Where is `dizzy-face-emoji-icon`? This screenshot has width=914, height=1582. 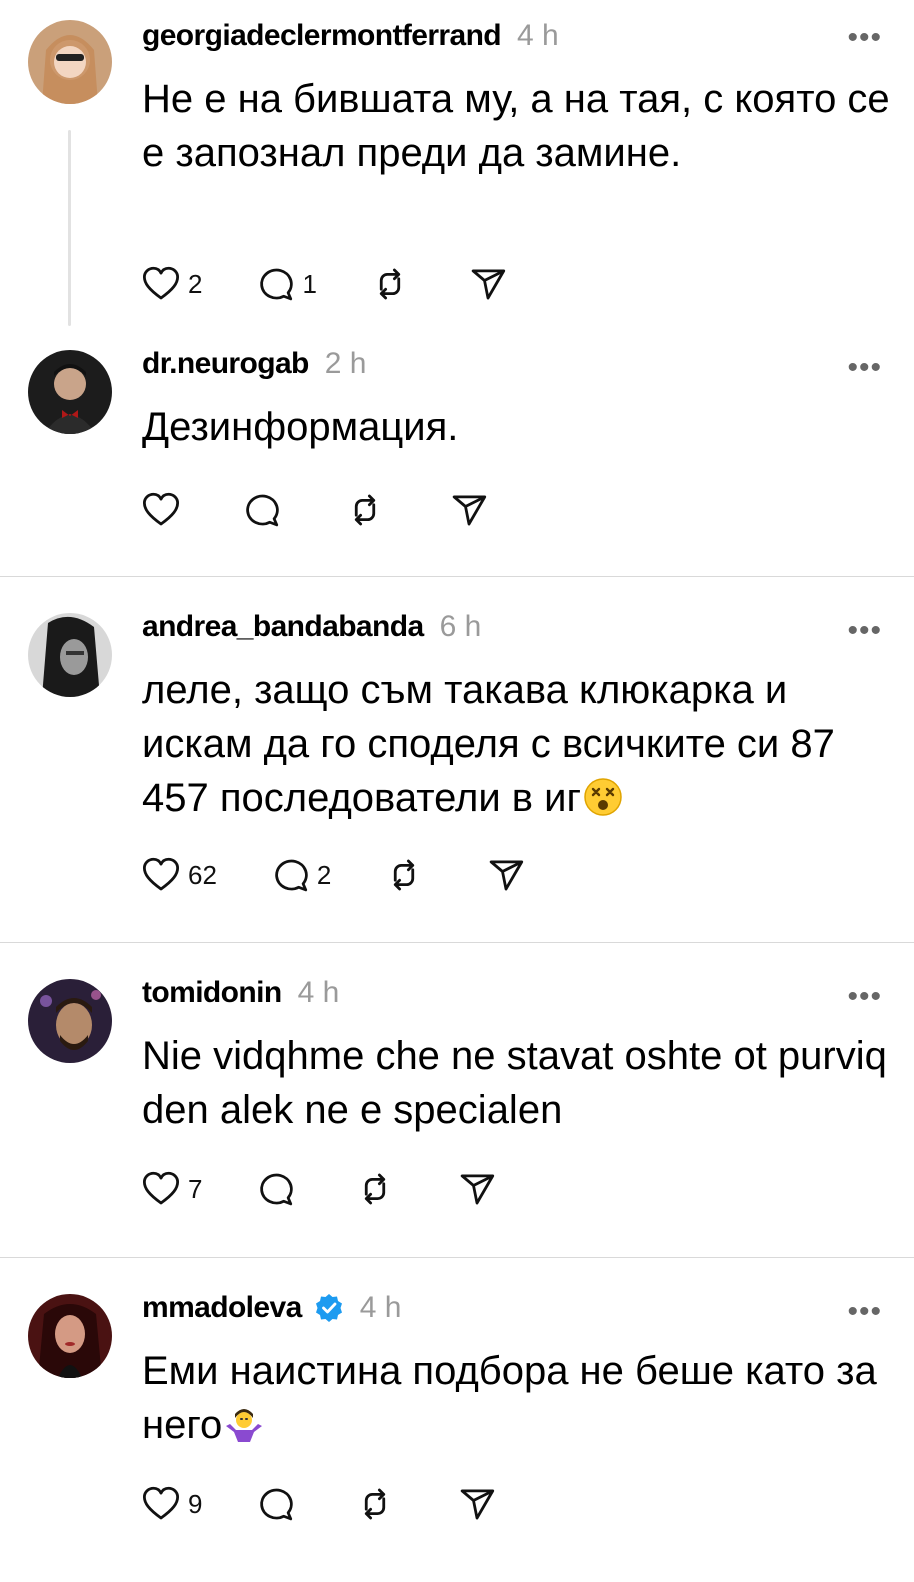
dizzy-face-emoji-icon is located at coordinates (603, 804).